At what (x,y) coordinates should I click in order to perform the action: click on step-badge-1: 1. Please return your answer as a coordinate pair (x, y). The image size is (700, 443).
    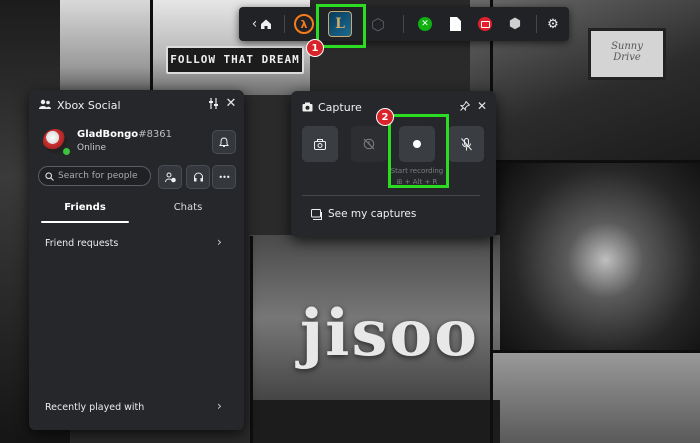
    Looking at the image, I should click on (315, 48).